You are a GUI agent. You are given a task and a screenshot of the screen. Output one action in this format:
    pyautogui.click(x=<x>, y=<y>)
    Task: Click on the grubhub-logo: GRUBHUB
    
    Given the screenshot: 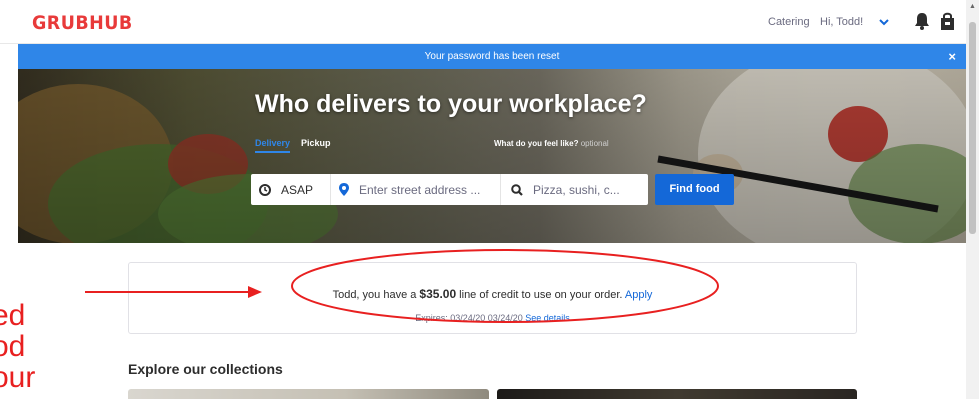 What is the action you would take?
    pyautogui.click(x=82, y=23)
    